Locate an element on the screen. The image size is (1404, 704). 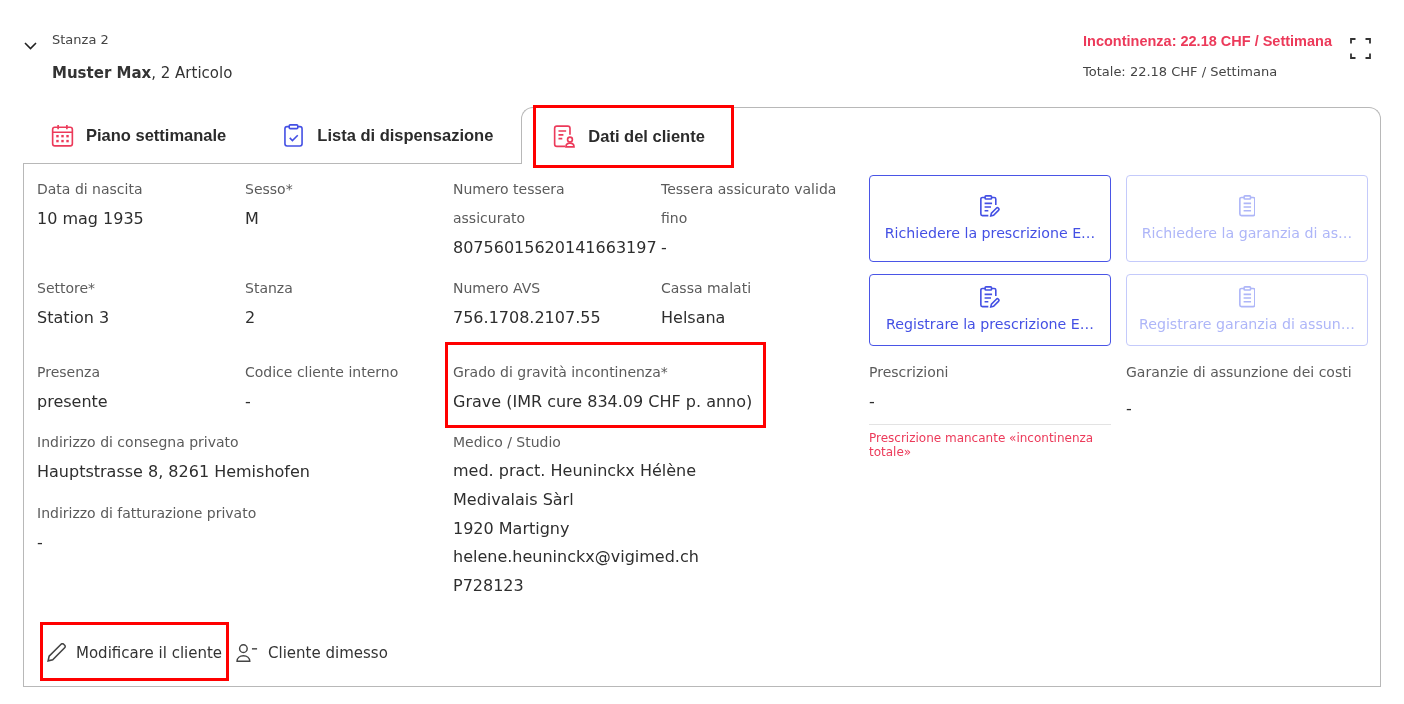
field-label: Medico / Studio is located at coordinates (507, 442).